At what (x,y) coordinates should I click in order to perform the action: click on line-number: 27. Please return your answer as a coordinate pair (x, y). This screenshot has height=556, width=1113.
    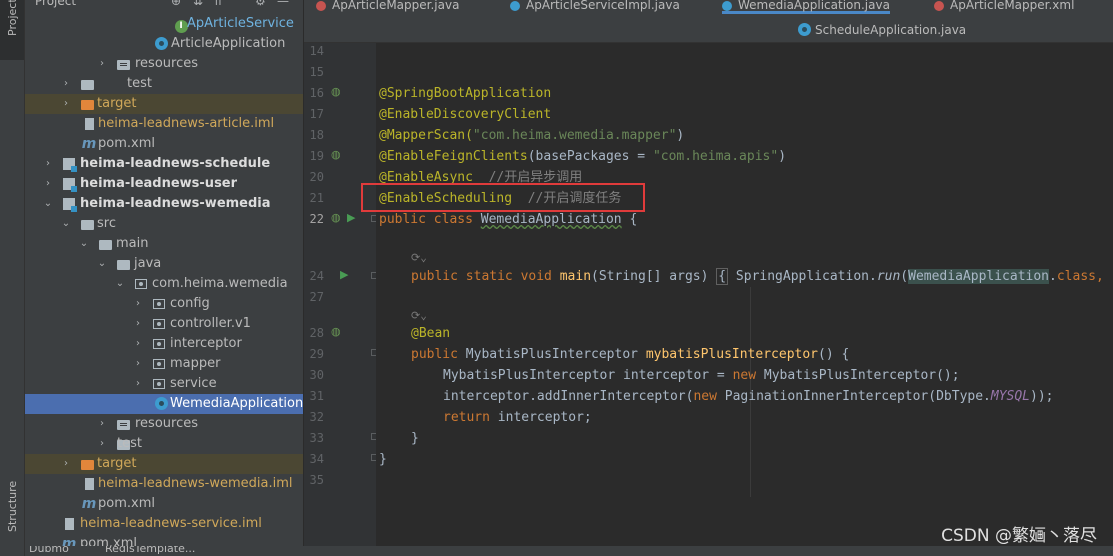
    Looking at the image, I should click on (314, 297).